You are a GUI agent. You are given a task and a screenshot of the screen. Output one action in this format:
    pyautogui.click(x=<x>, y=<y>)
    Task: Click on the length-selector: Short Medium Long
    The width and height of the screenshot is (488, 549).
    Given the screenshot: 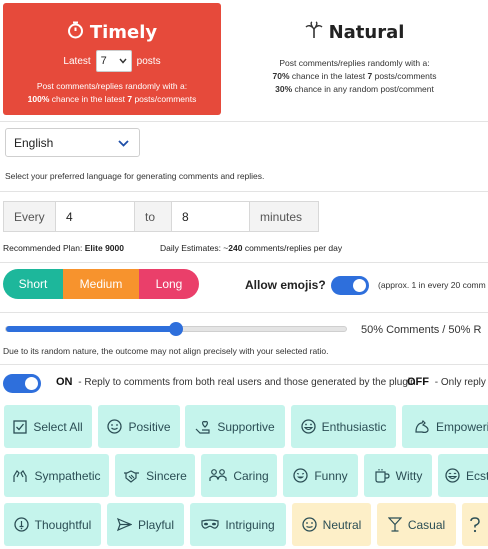 What is the action you would take?
    pyautogui.click(x=101, y=284)
    